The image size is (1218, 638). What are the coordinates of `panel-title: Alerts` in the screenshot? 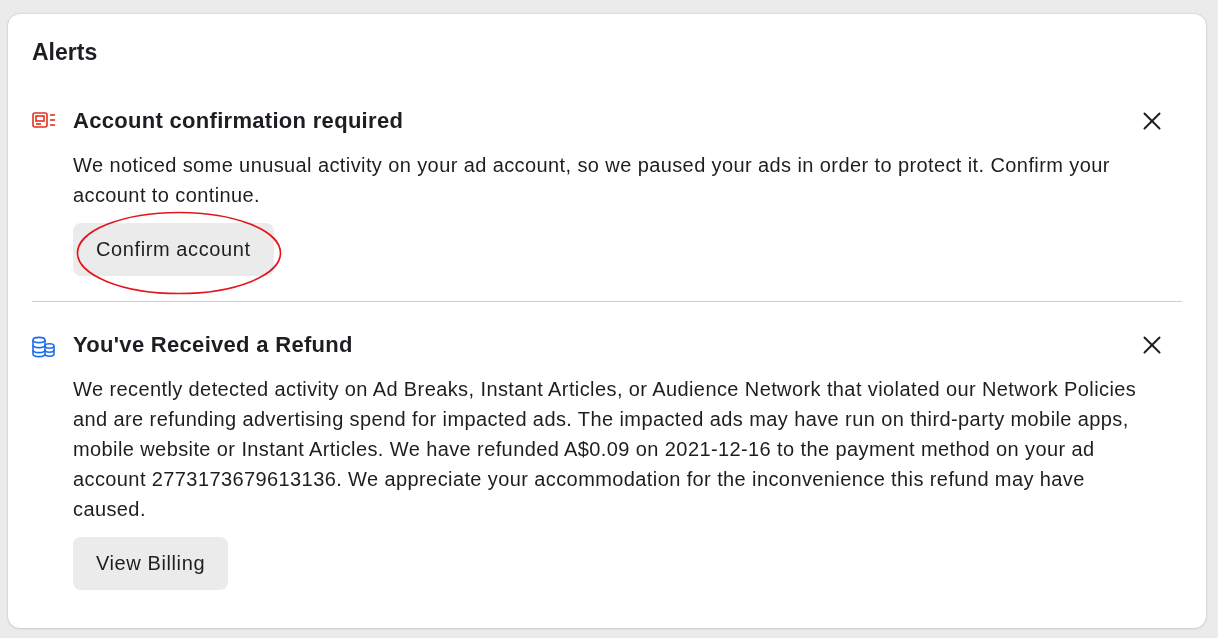 It's located at (65, 52).